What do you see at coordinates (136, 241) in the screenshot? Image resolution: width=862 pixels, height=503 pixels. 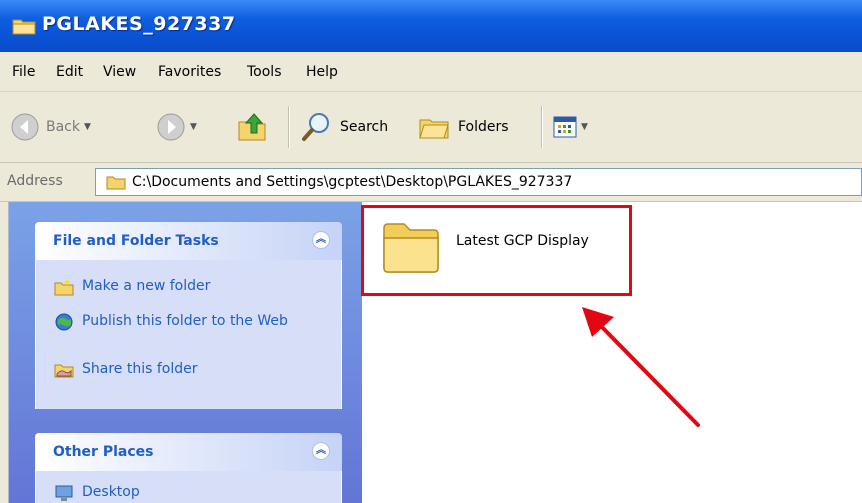 I see `panel-title: File and Folder Tasks` at bounding box center [136, 241].